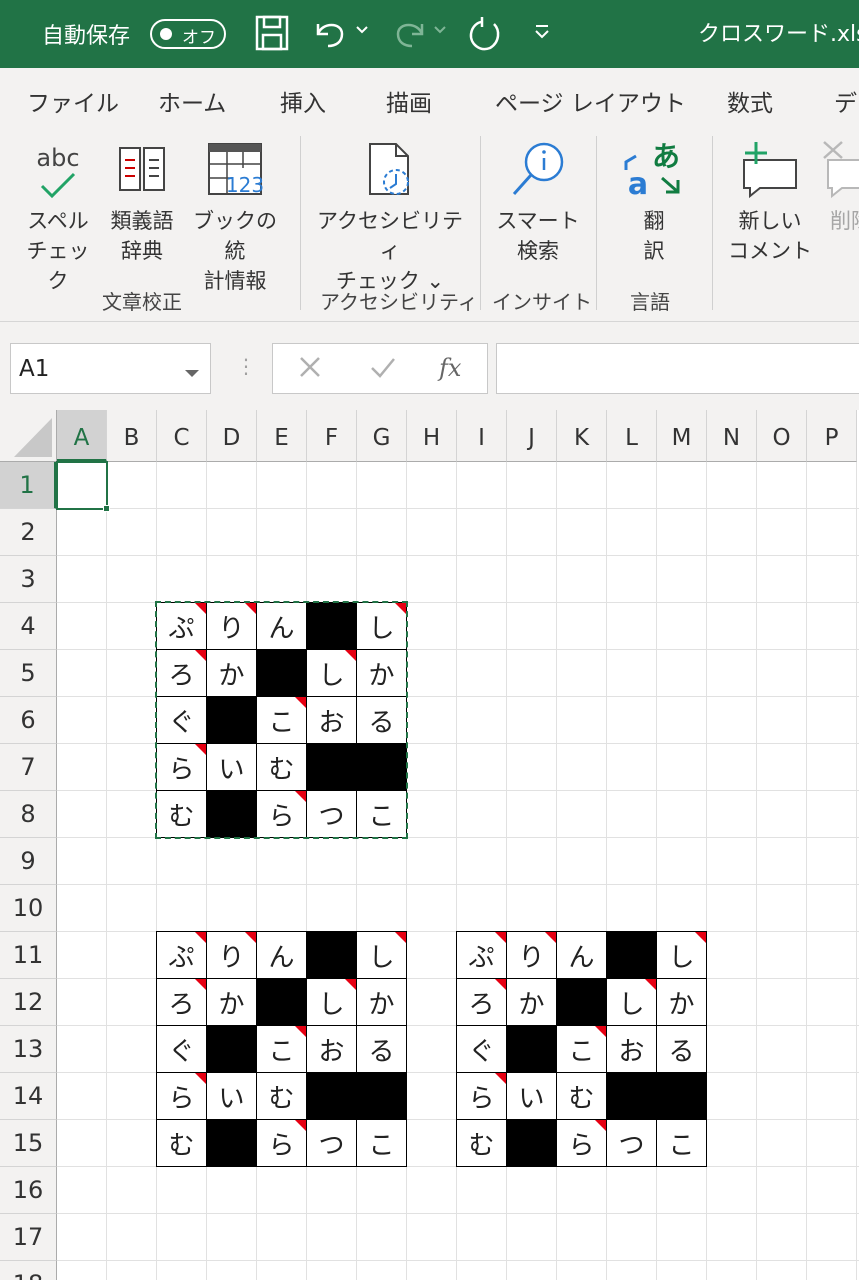 This screenshot has width=859, height=1280. Describe the element at coordinates (282, 436) in the screenshot. I see `column-header-e: E` at that location.